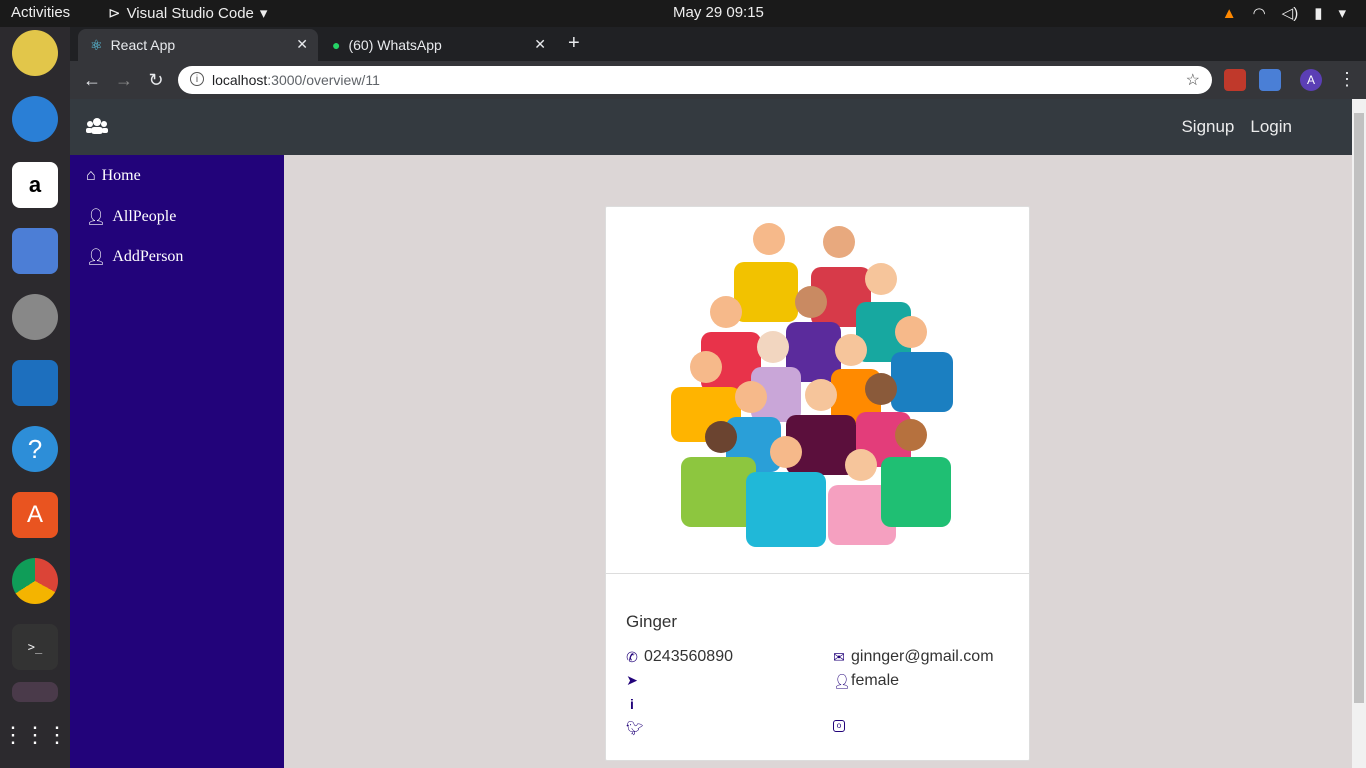 Image resolution: width=1366 pixels, height=768 pixels. I want to click on sidebar-item-label: Home, so click(121, 175).